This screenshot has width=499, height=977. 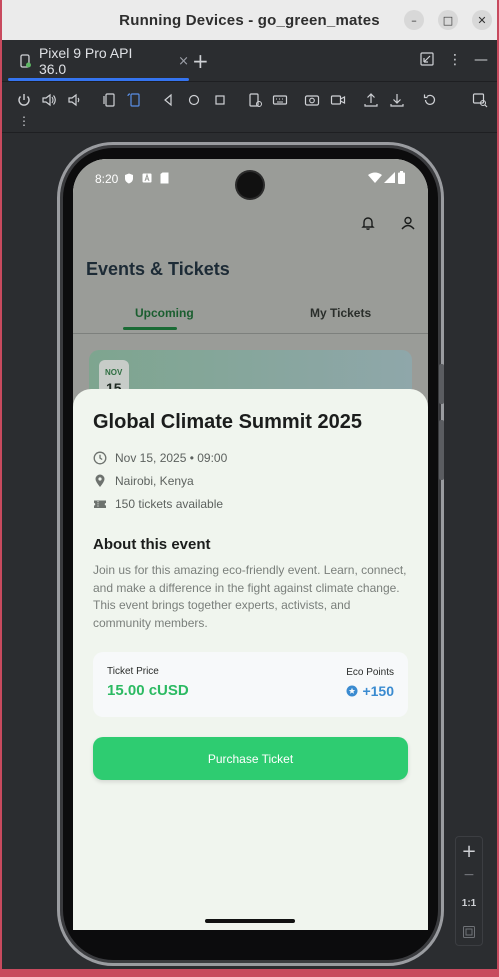 What do you see at coordinates (480, 100) in the screenshot?
I see `inspect-icon` at bounding box center [480, 100].